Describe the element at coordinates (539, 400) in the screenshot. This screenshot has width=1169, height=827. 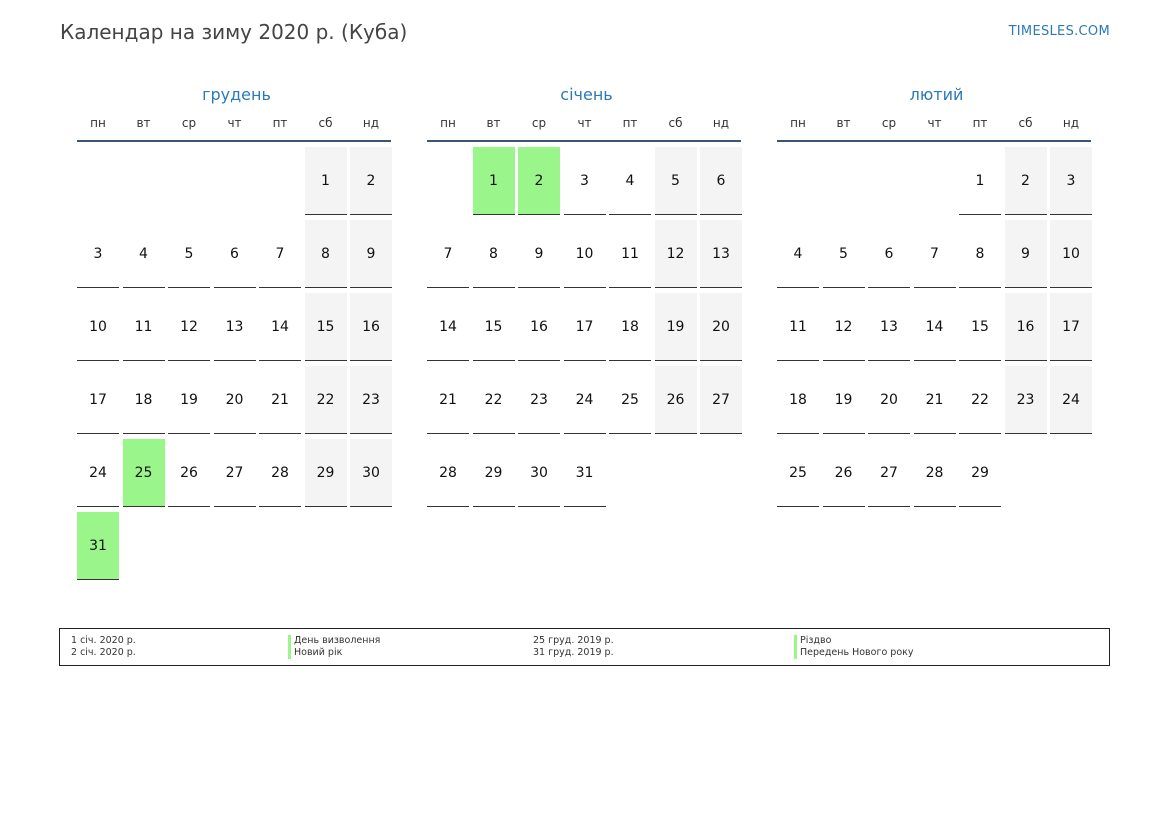
I see `day-cell: 23` at that location.